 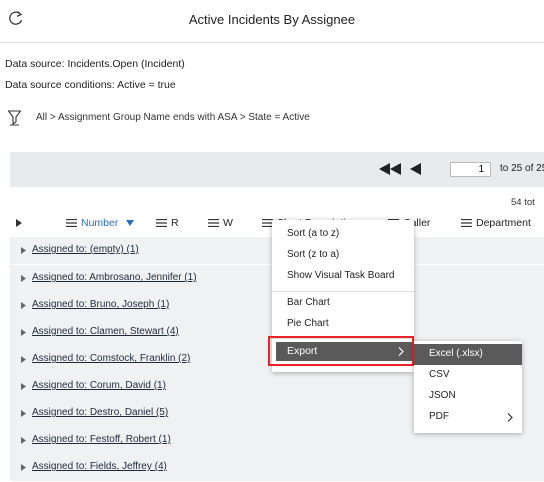 What do you see at coordinates (114, 277) in the screenshot?
I see `group-link: Assigned to: Ambrosano, Jennifer (1)` at bounding box center [114, 277].